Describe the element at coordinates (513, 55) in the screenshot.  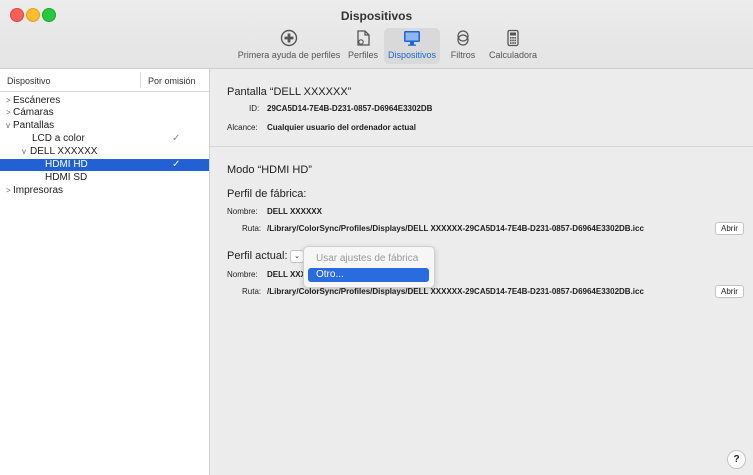
I see `toolbar-calculator-label: Calculadora` at that location.